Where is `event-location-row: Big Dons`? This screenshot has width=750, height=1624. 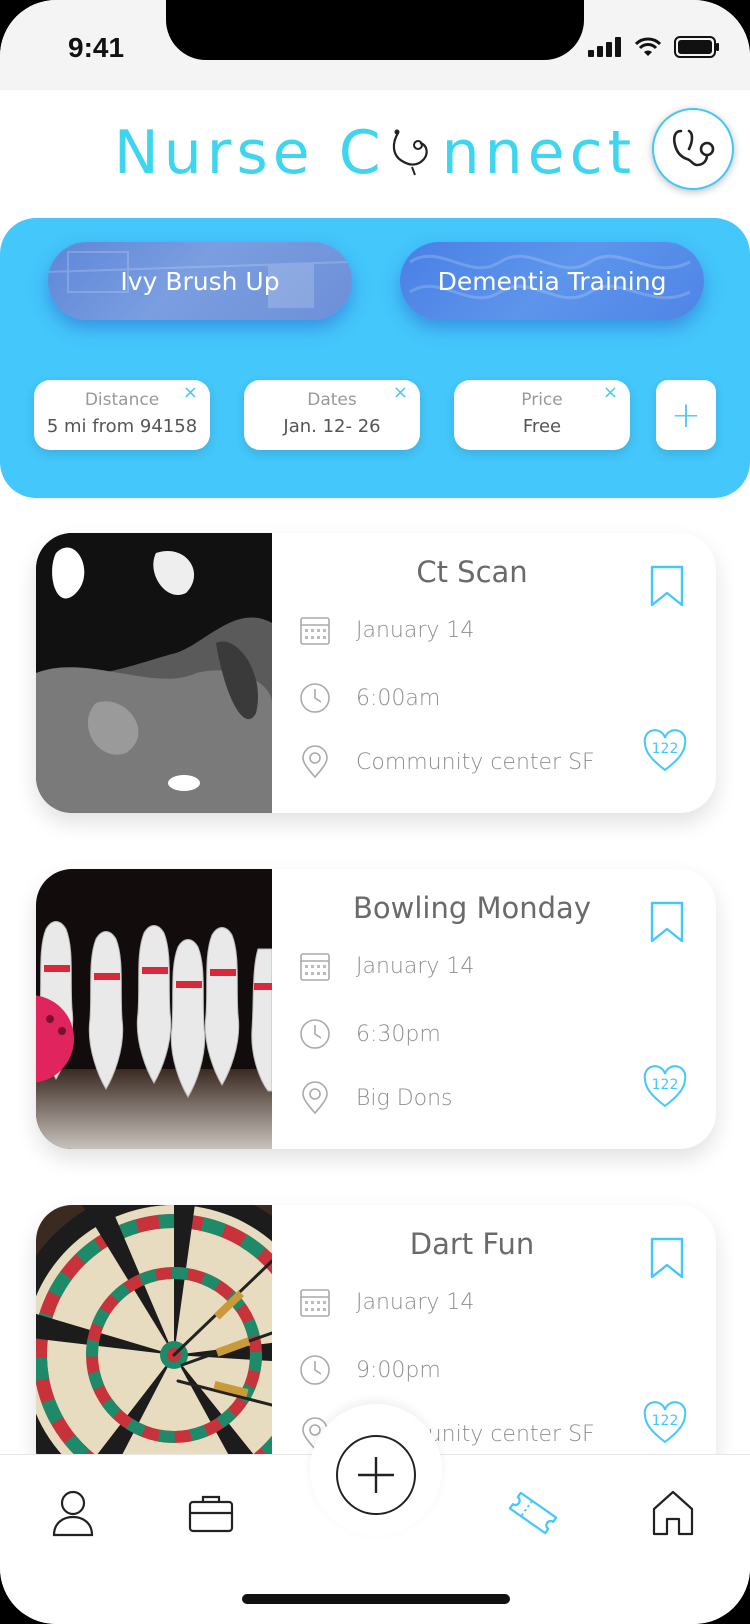
event-location-row: Big Dons is located at coordinates (375, 1098).